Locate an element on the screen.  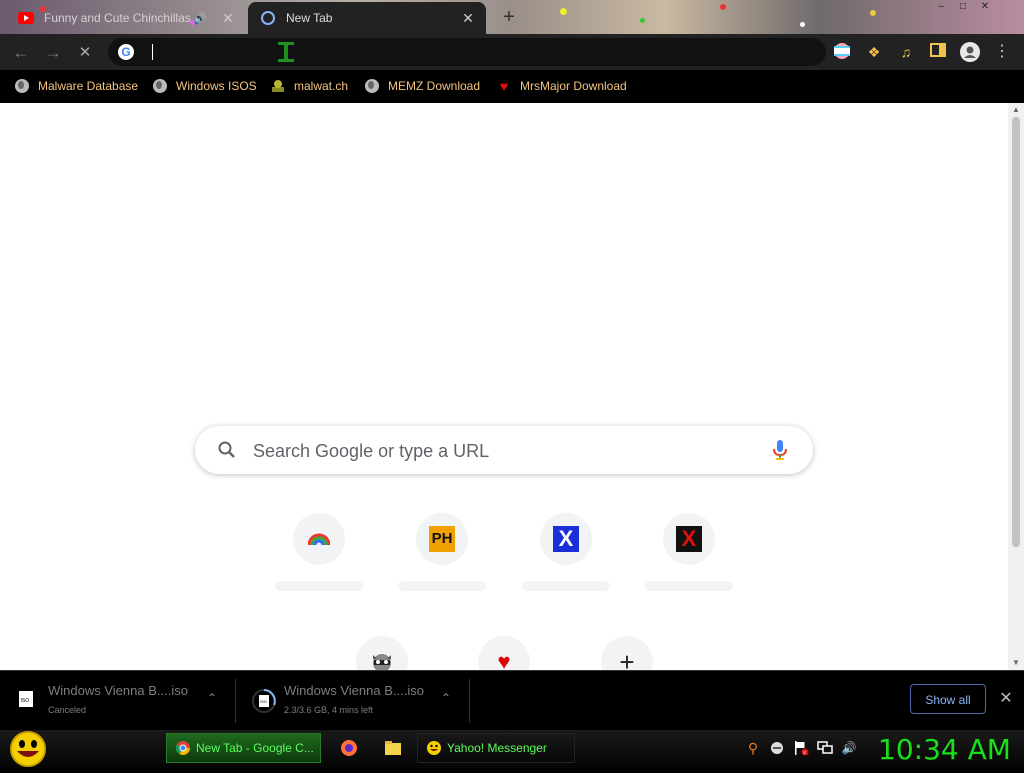
bookmark-label: malwat.ch is located at coordinates (321, 86).